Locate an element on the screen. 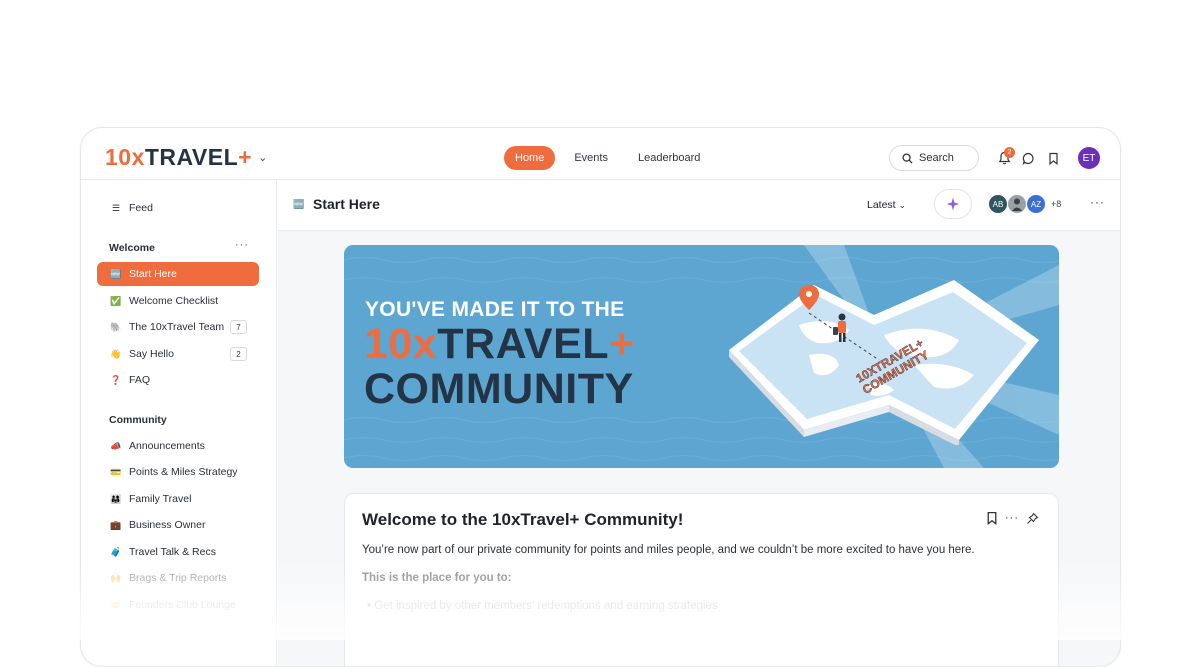  sidebar-item-label: Say Hello is located at coordinates (151, 354).